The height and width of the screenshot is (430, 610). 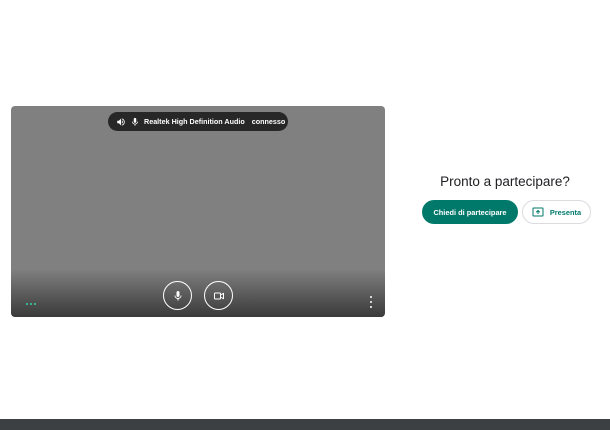 What do you see at coordinates (268, 121) in the screenshot?
I see `audio-device-status: connesso` at bounding box center [268, 121].